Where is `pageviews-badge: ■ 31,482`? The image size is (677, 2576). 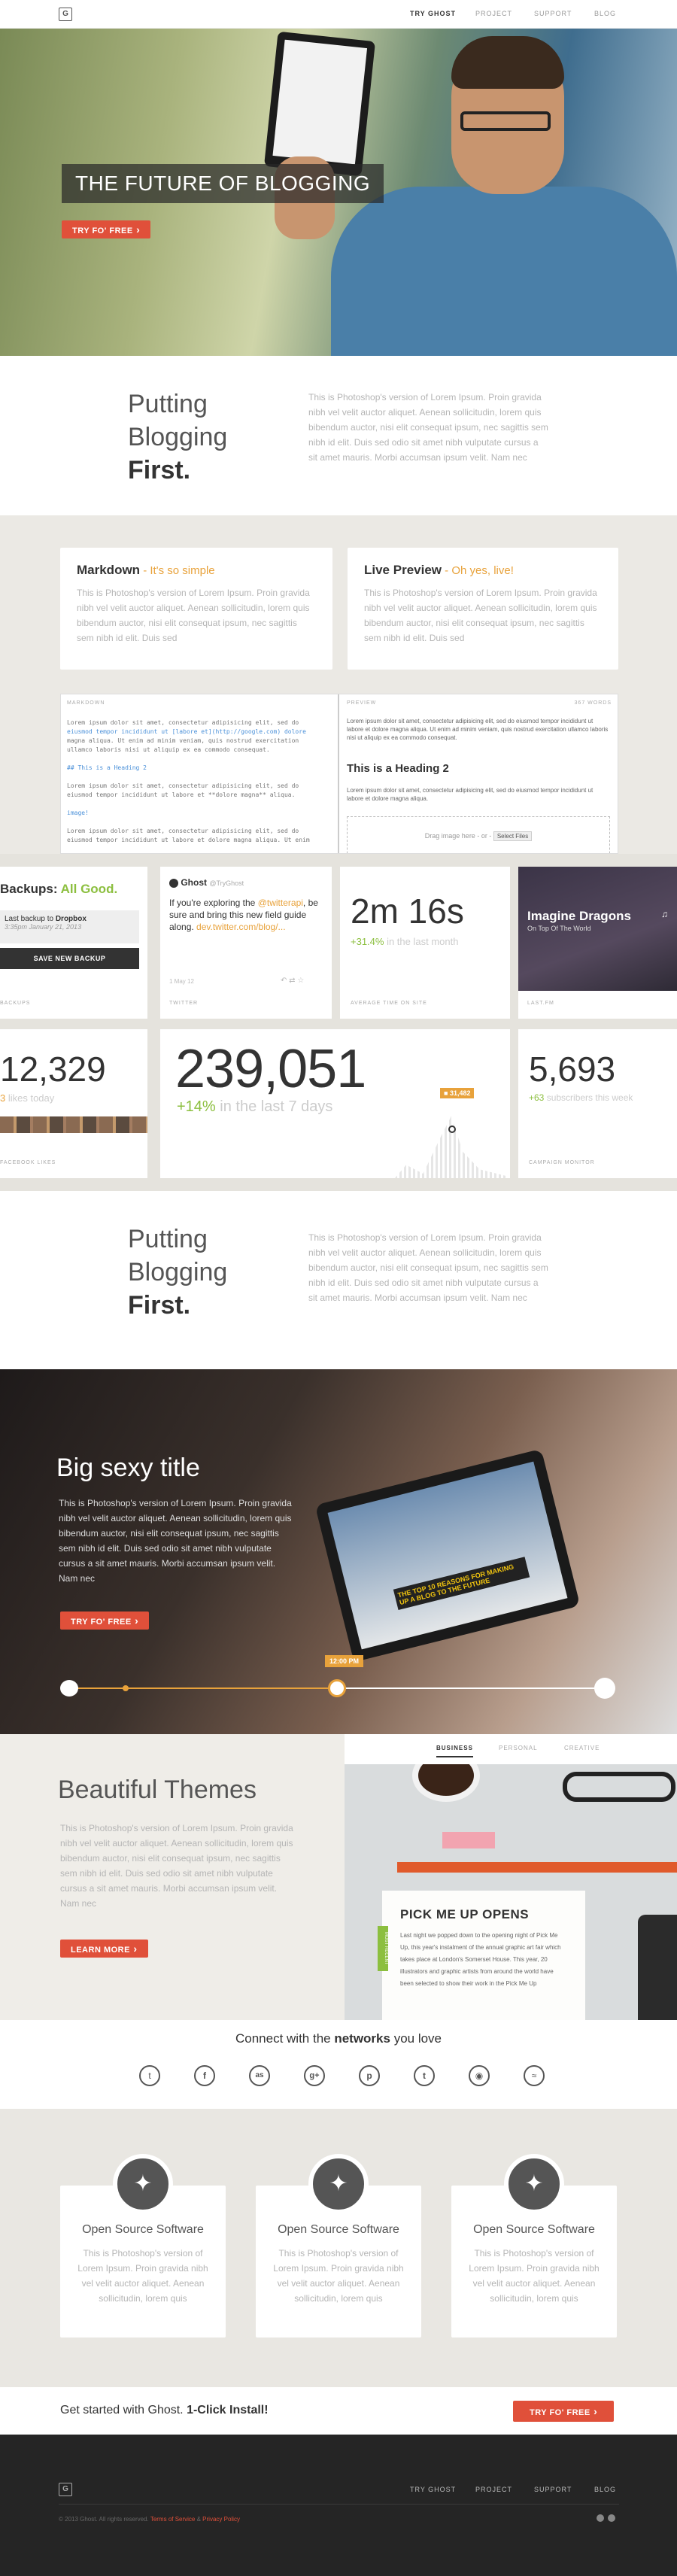 pageviews-badge: ■ 31,482 is located at coordinates (458, 1093).